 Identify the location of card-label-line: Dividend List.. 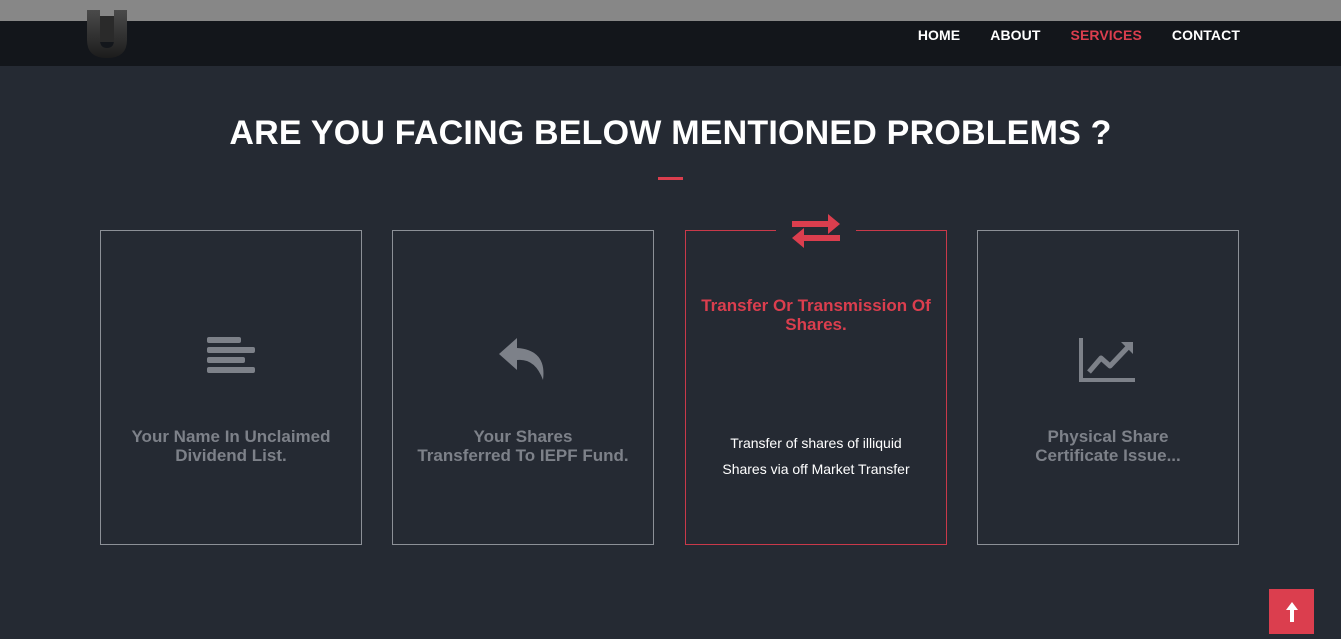
(231, 455).